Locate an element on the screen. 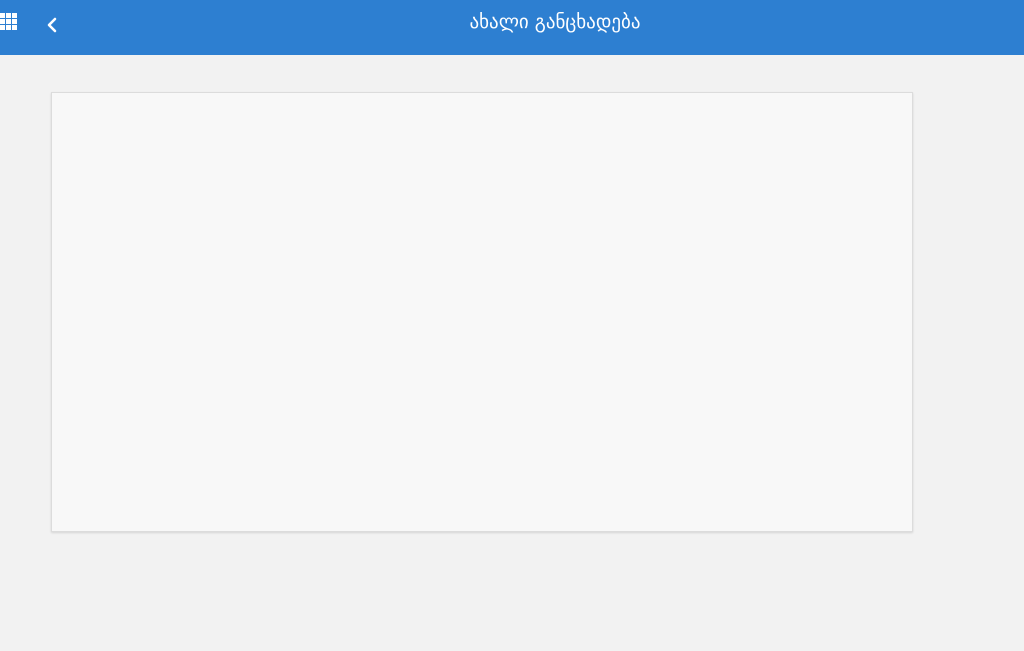 The height and width of the screenshot is (651, 1024). app-header: ახალი განცხადება is located at coordinates (512, 27).